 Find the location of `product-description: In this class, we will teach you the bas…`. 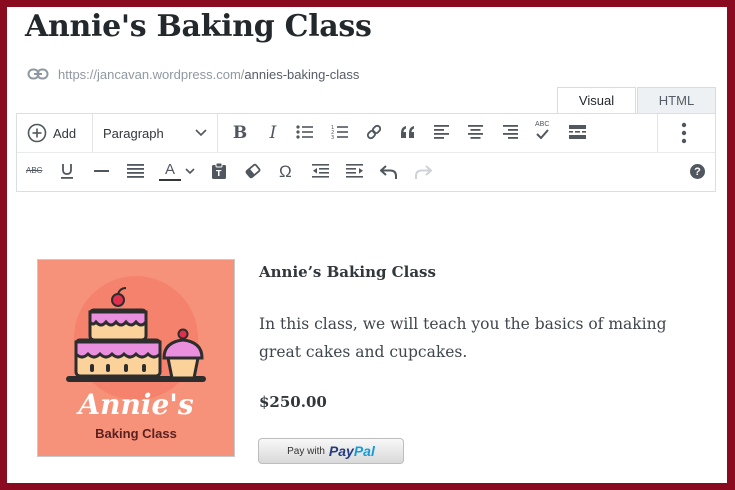

product-description: In this class, we will teach you the bas… is located at coordinates (484, 338).